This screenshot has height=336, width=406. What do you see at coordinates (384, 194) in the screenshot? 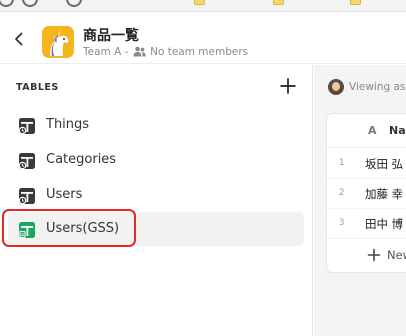
I see `cell-value: 加藤 幸` at bounding box center [384, 194].